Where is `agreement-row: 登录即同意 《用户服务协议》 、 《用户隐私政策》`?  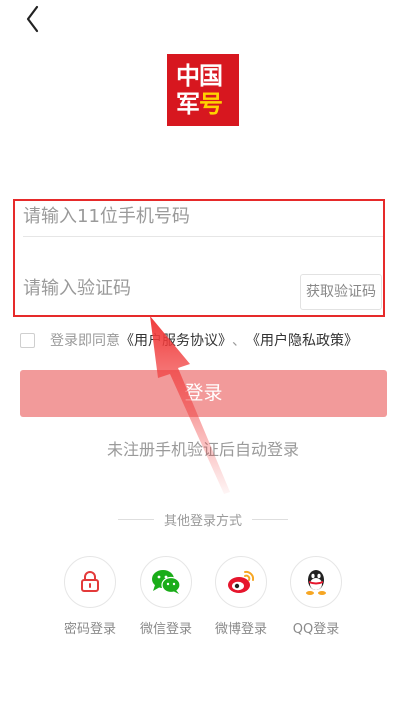 agreement-row: 登录即同意 《用户服务协议》 、 《用户隐私政策》 is located at coordinates (189, 340).